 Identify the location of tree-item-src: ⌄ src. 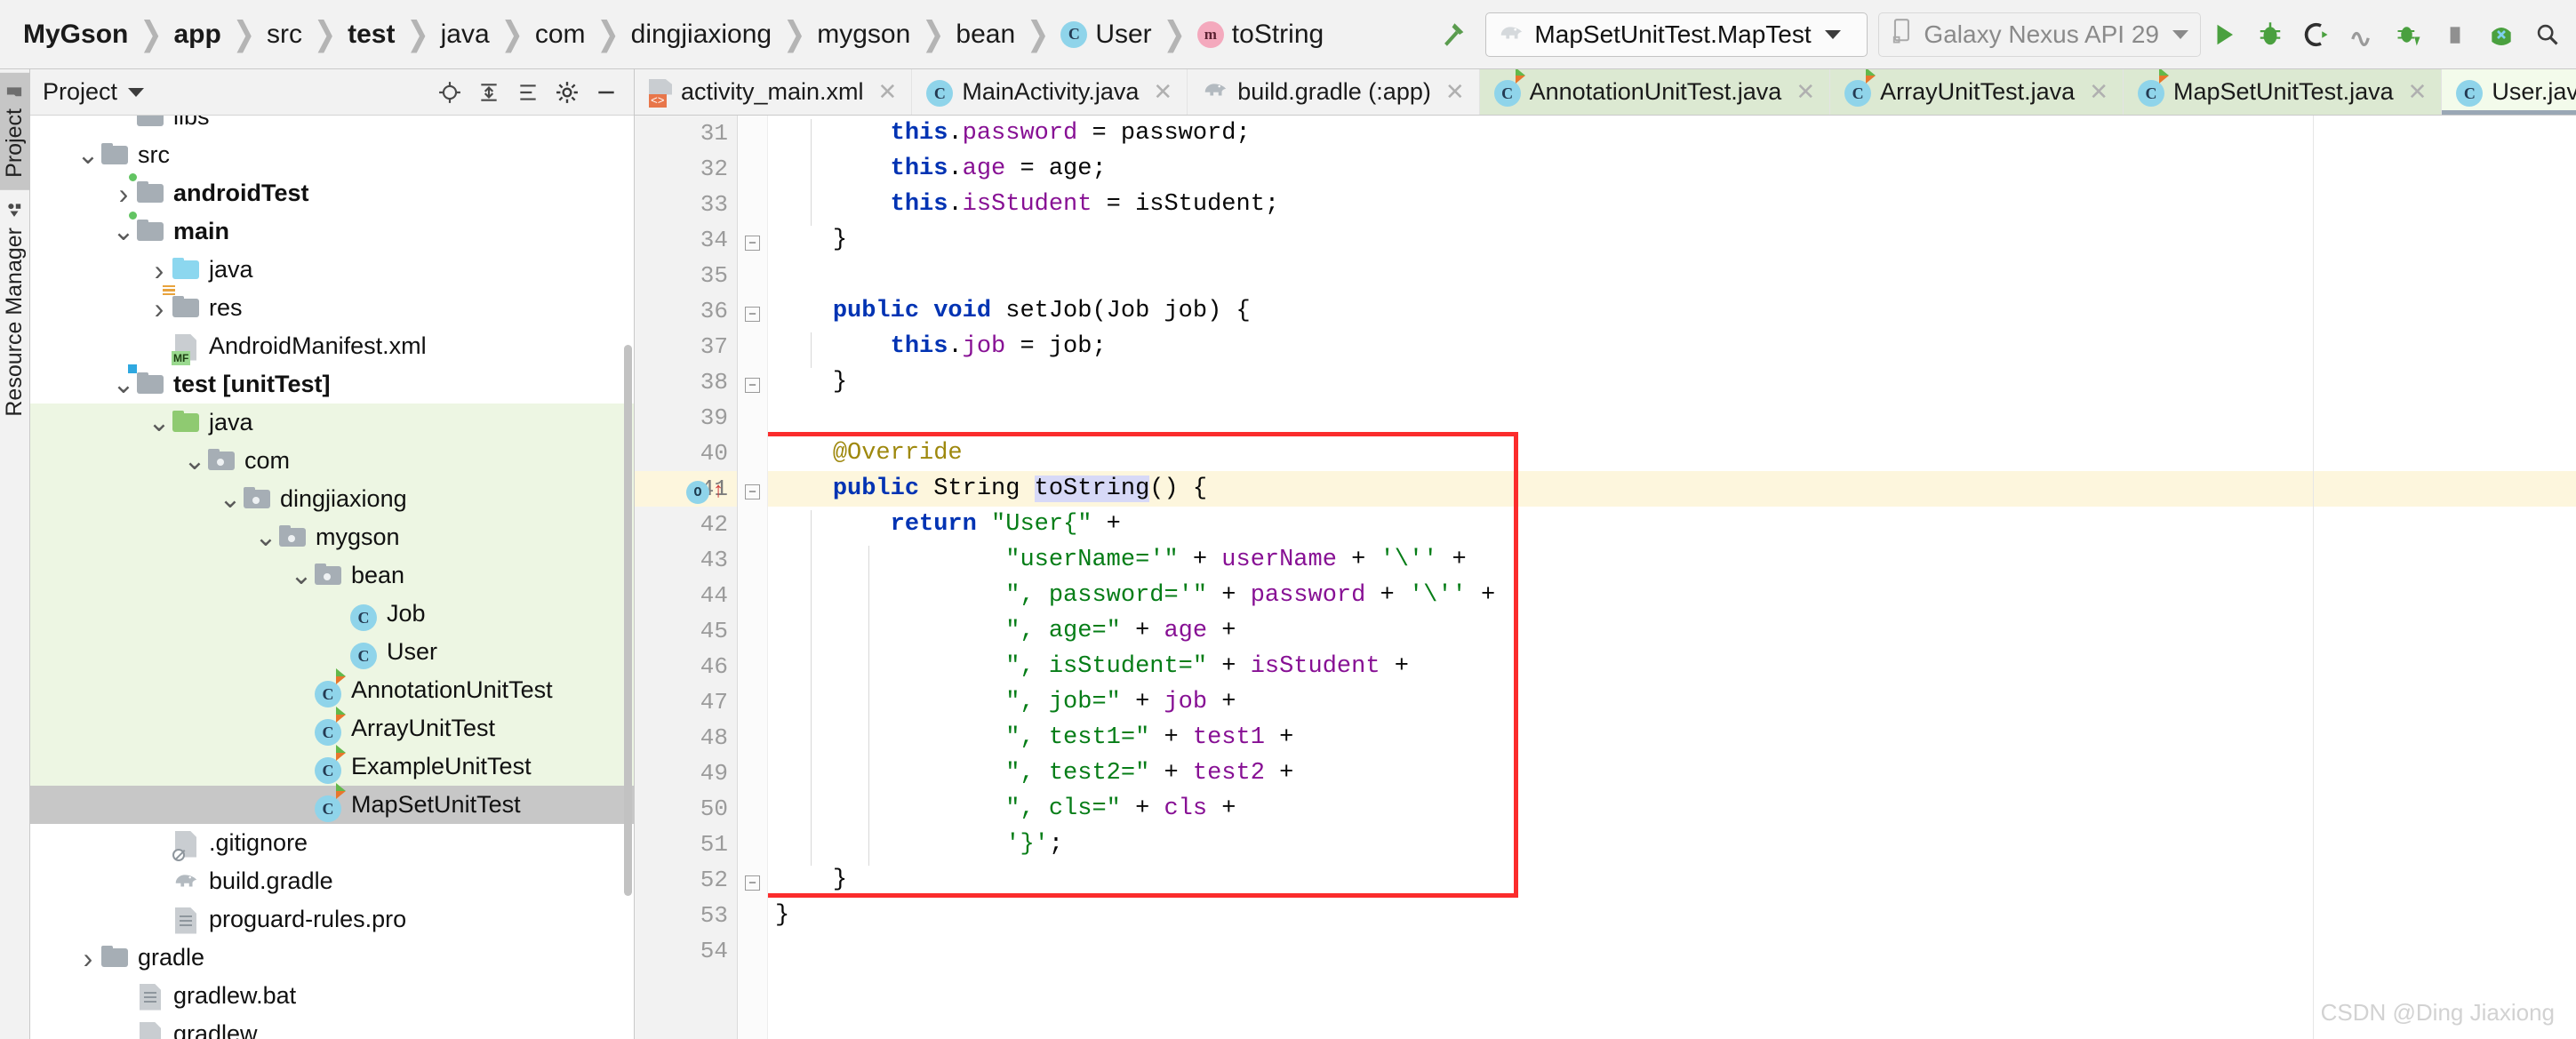
(332, 155).